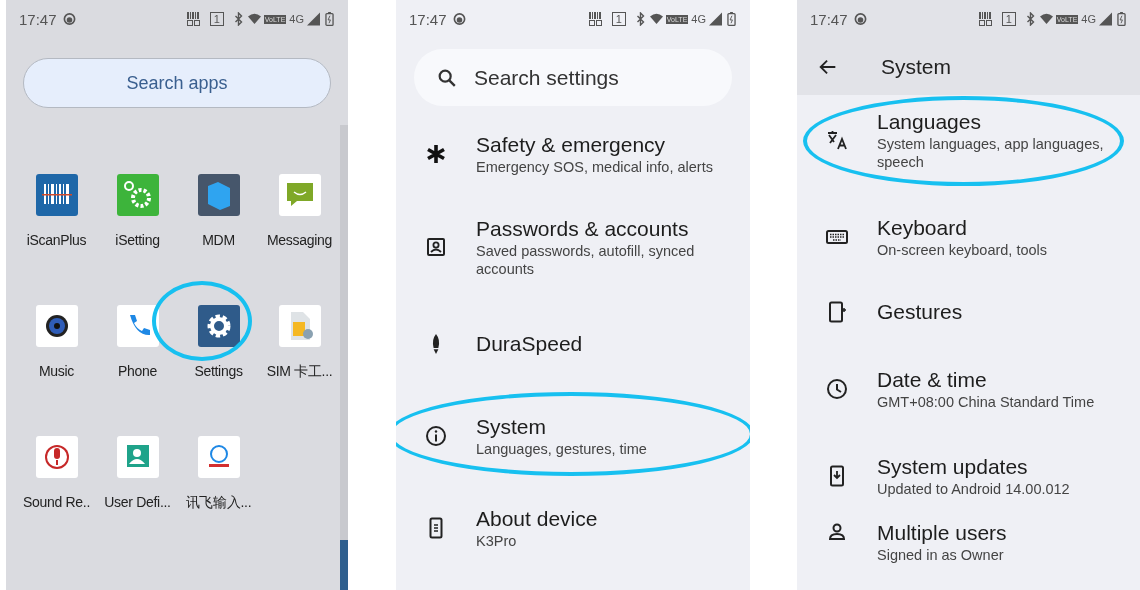 This screenshot has height=590, width=1140. What do you see at coordinates (218, 240) in the screenshot?
I see `app-label: MDM` at bounding box center [218, 240].